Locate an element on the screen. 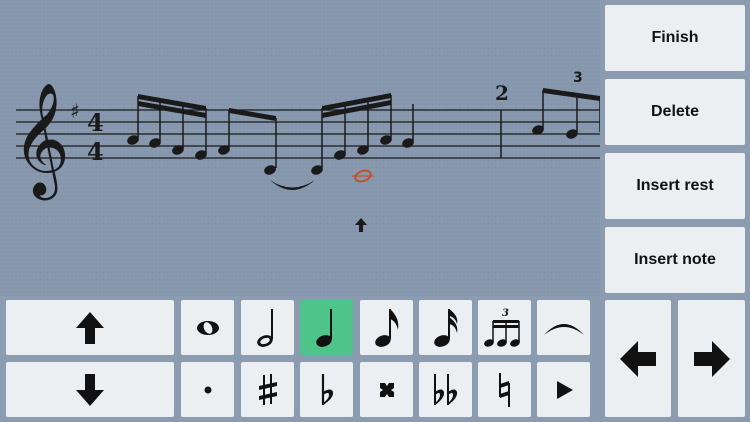 The image size is (750, 422). play-icon is located at coordinates (564, 389).